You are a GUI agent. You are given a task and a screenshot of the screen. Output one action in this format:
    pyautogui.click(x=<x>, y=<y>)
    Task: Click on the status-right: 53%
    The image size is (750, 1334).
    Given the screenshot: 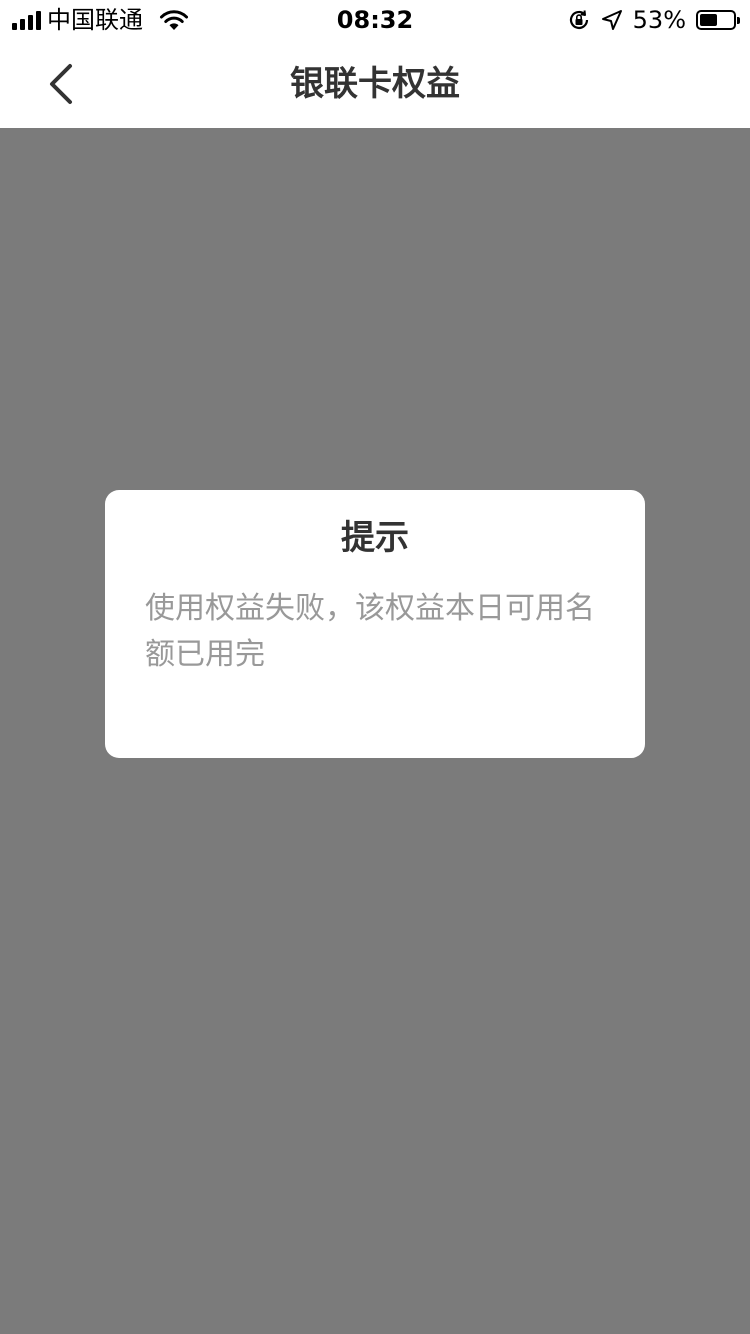 What is the action you would take?
    pyautogui.click(x=653, y=20)
    